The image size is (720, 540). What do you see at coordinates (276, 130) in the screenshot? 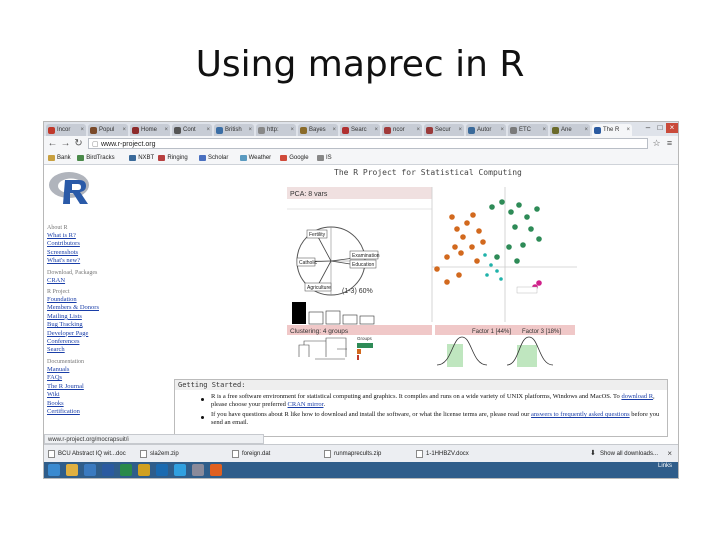
I see `browser-tab: http: ×` at bounding box center [276, 130].